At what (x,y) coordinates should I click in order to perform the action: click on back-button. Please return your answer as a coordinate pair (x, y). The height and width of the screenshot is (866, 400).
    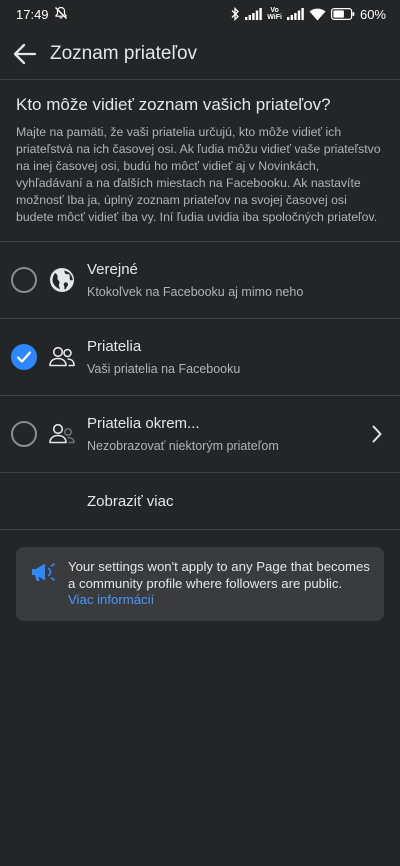
    Looking at the image, I should click on (25, 54).